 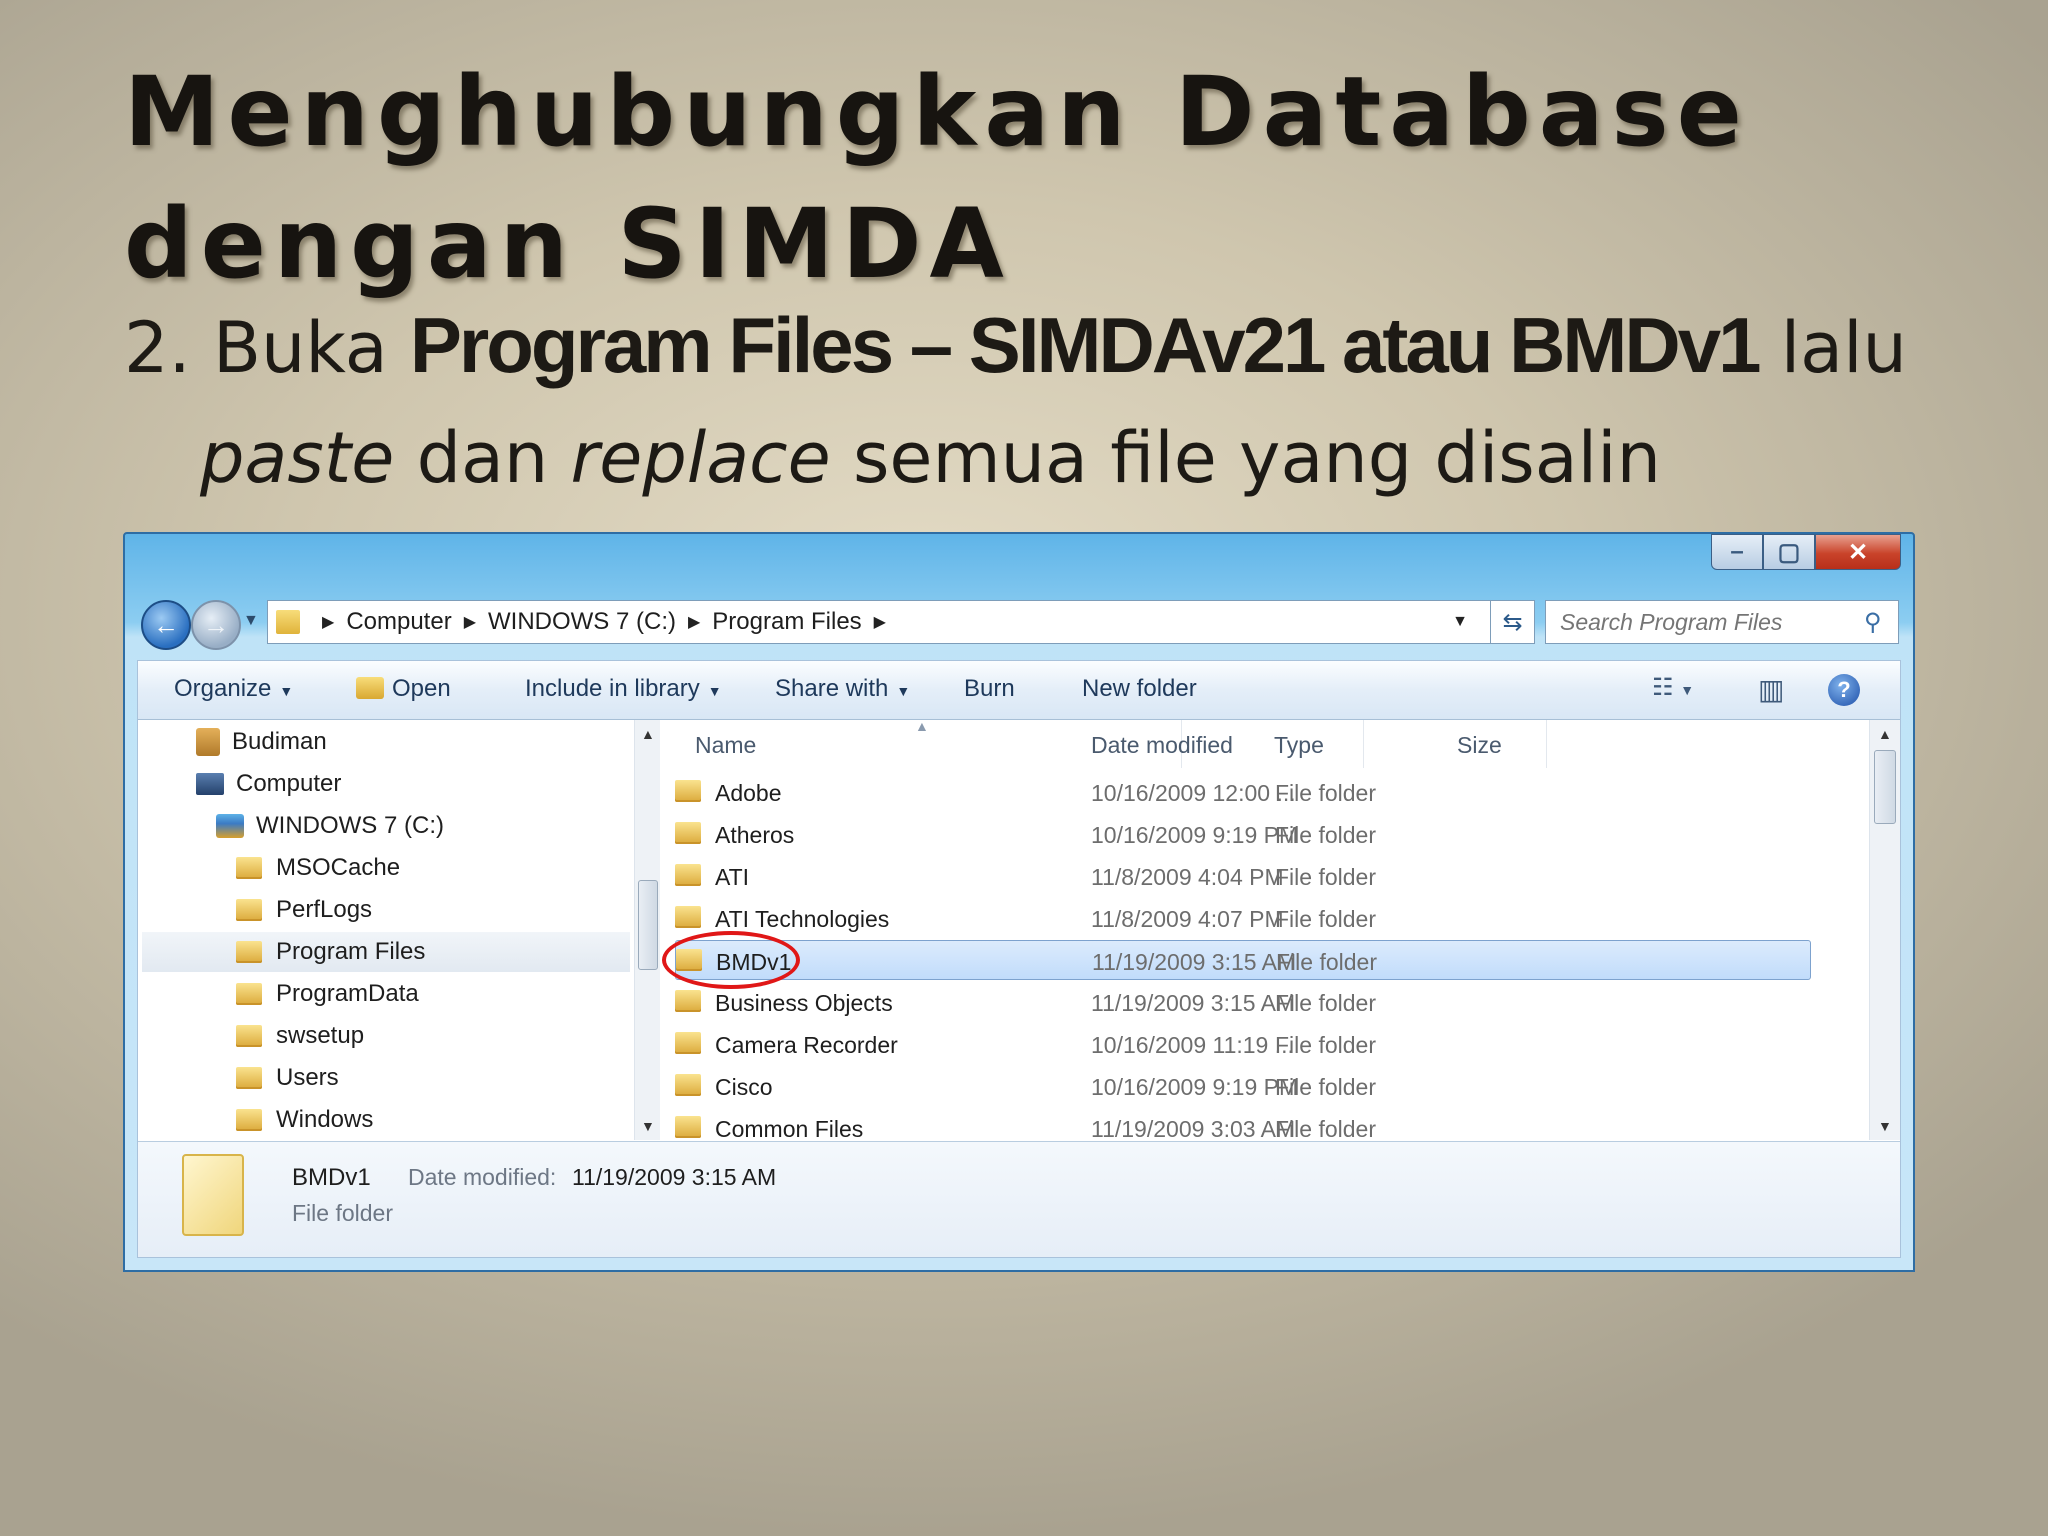 I want to click on file-row-selected: BMDv1 11/19/2009 3:15 AM File folder, so click(x=1236, y=960).